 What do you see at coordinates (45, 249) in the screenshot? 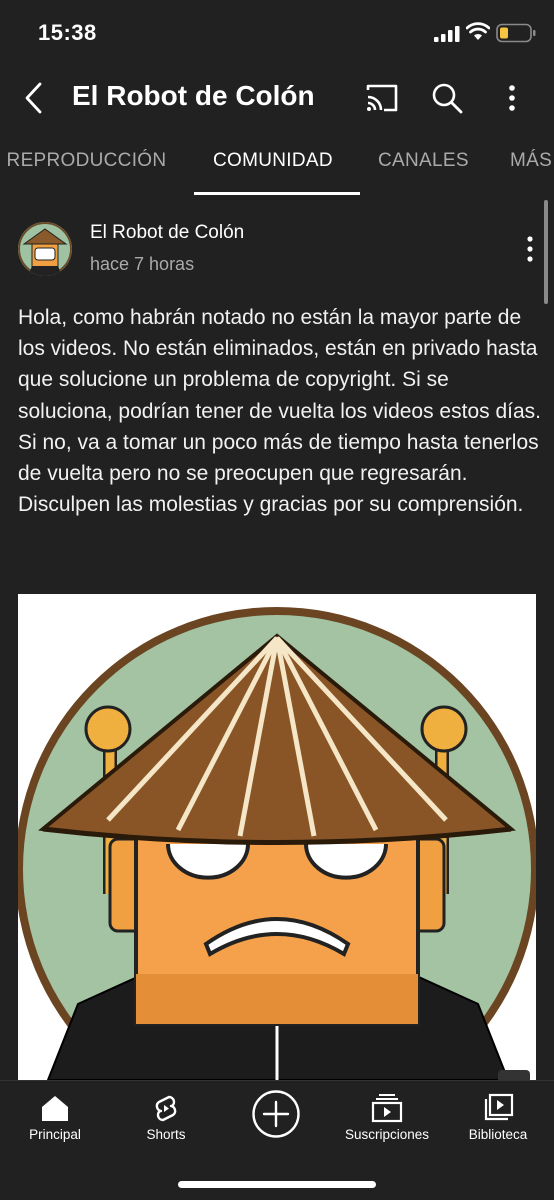
I see `avatar` at bounding box center [45, 249].